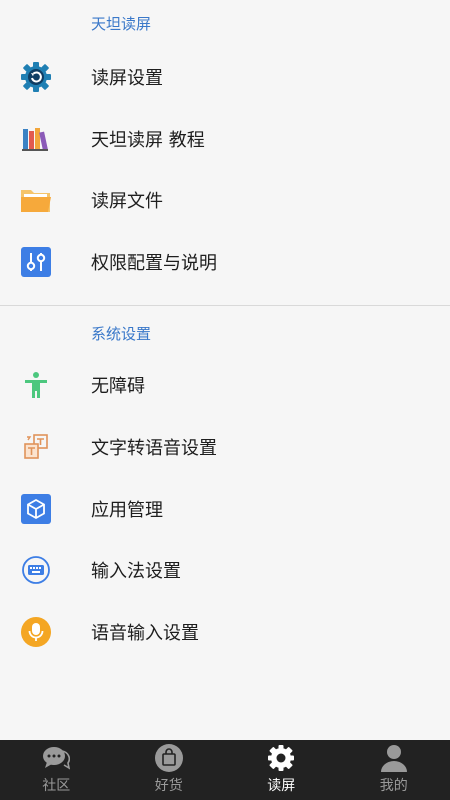  What do you see at coordinates (225, 139) in the screenshot?
I see `menu-item-tutorial: 天坦读屏 教程` at bounding box center [225, 139].